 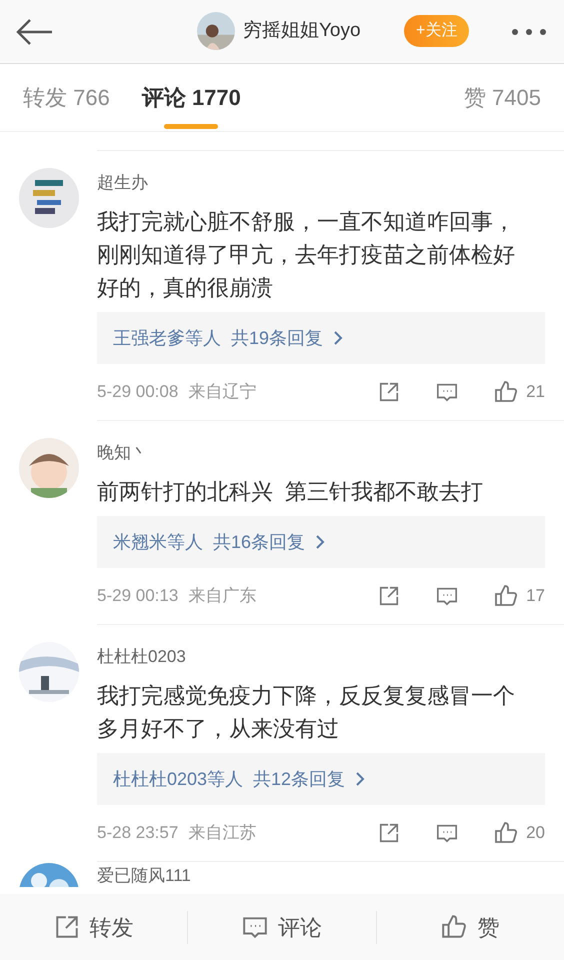 What do you see at coordinates (35, 31) in the screenshot?
I see `back-icon` at bounding box center [35, 31].